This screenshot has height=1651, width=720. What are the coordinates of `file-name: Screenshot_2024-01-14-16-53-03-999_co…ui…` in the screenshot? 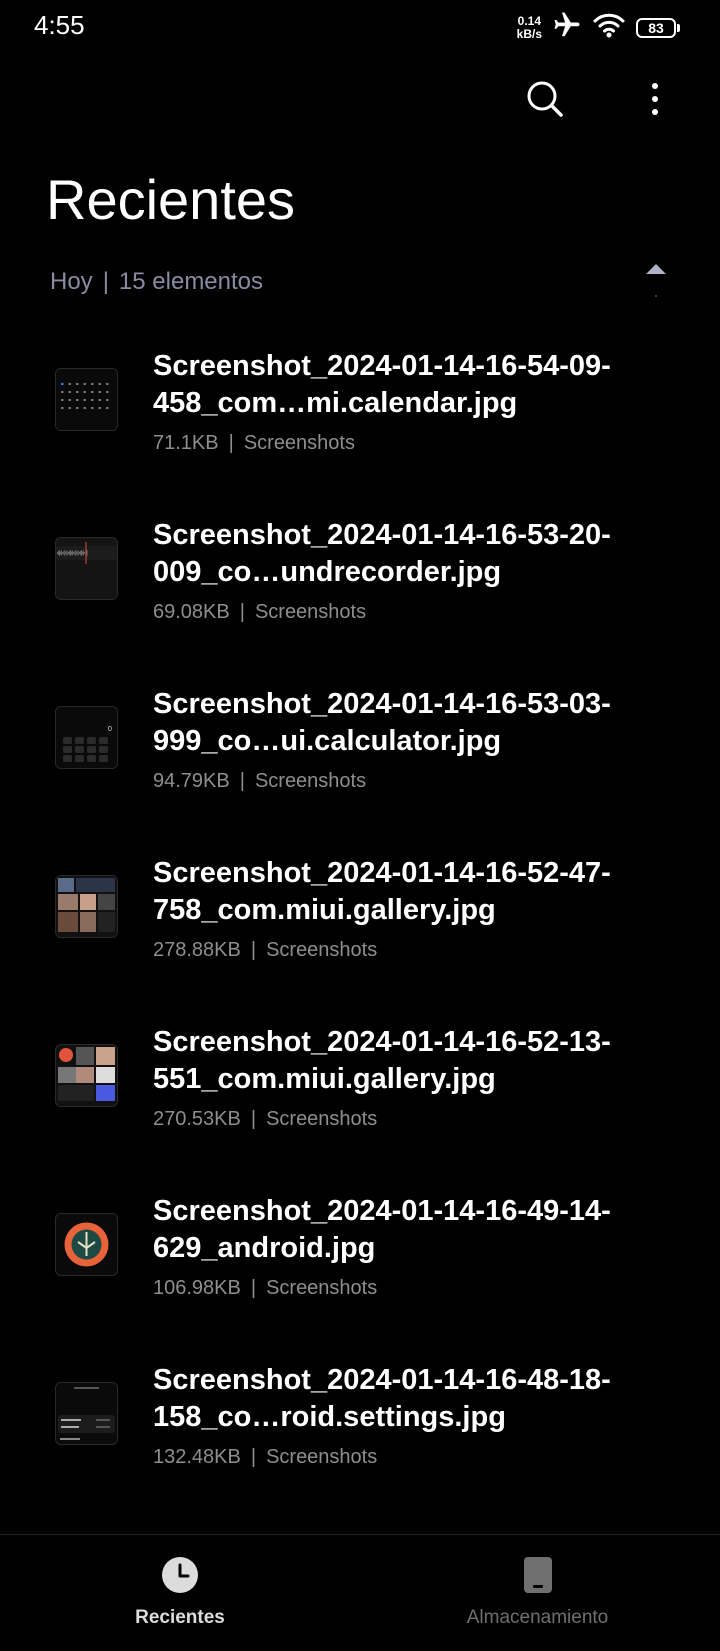 It's located at (382, 722).